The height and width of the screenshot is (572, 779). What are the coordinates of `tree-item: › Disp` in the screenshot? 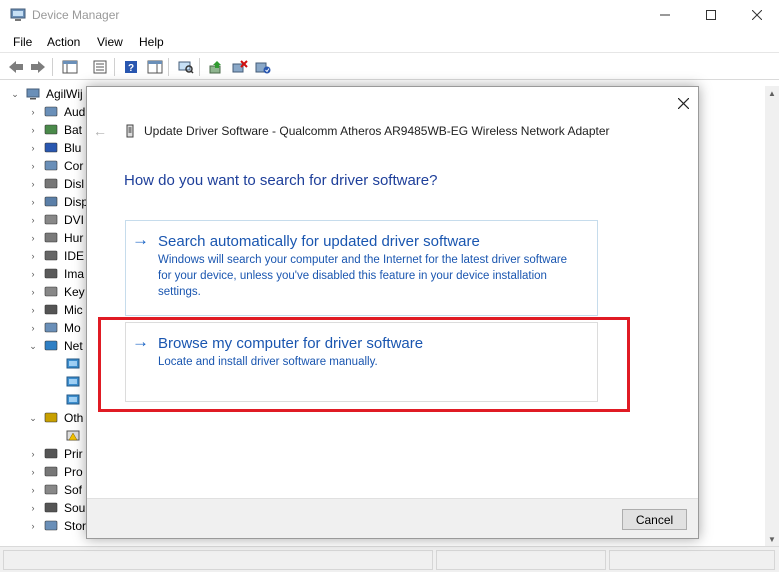 It's located at (57, 202).